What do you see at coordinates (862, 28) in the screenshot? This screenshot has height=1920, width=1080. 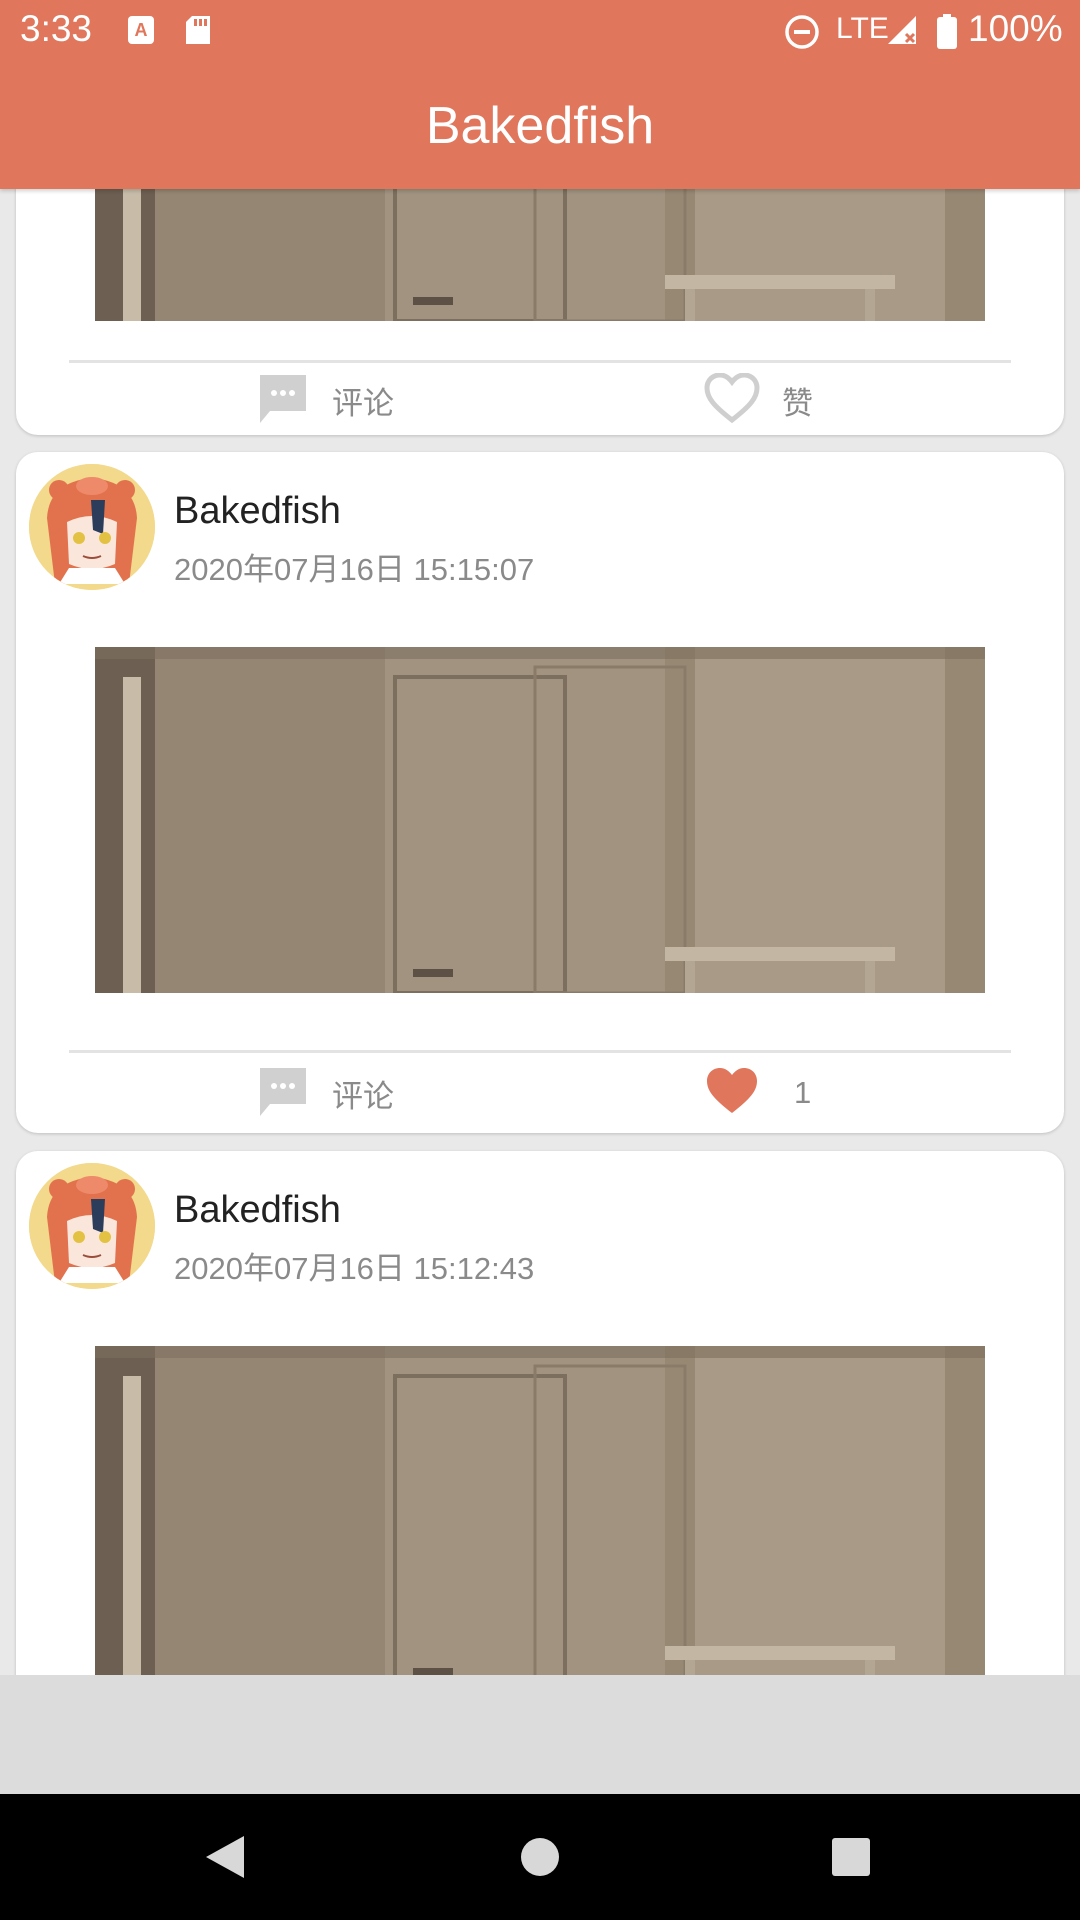 I see `network-type: LTE` at bounding box center [862, 28].